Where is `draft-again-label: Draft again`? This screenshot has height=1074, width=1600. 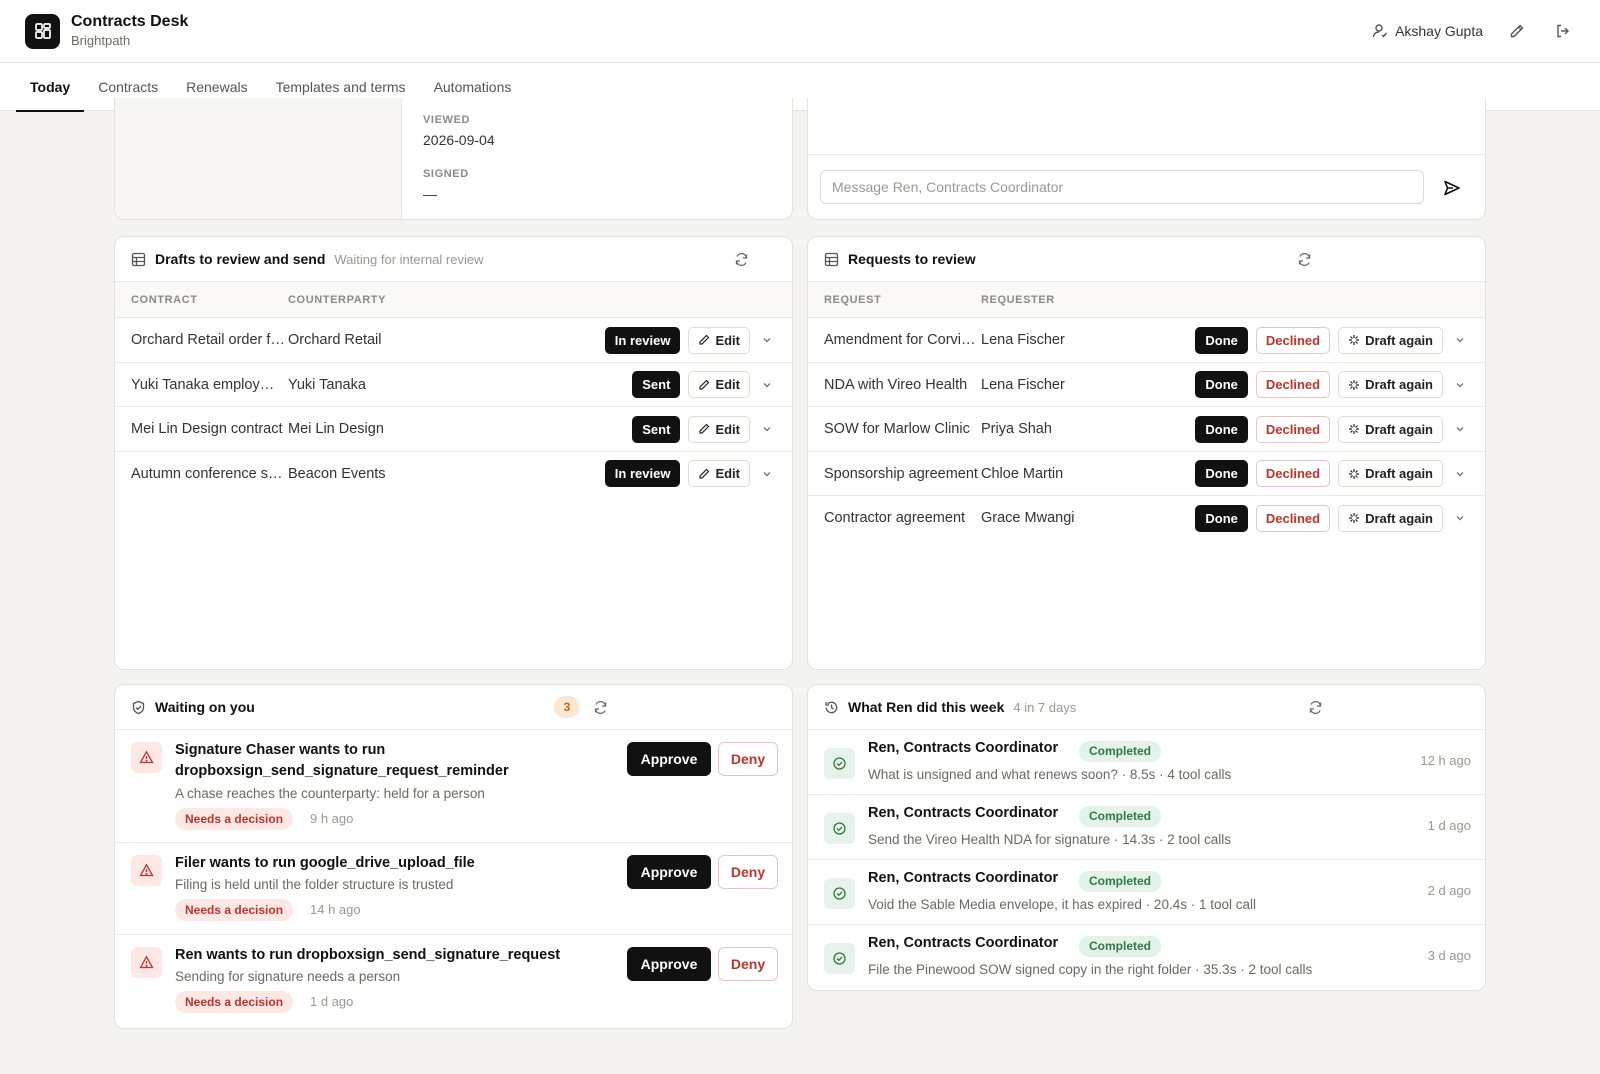 draft-again-label: Draft again is located at coordinates (1399, 384).